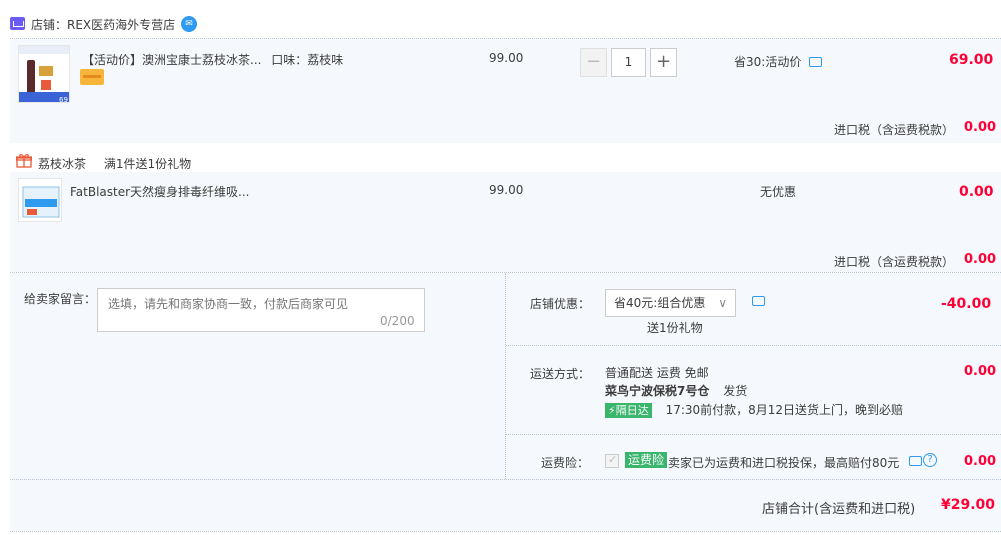 The image size is (1001, 535). I want to click on delivery-eta-row: ⚡隔日达 17:30前付款，8月12日送货上门，晚到必赔, so click(754, 409).